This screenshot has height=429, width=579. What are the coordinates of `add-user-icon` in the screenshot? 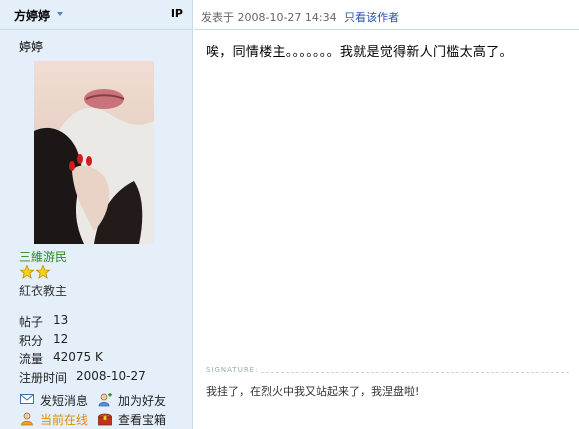 It's located at (105, 400).